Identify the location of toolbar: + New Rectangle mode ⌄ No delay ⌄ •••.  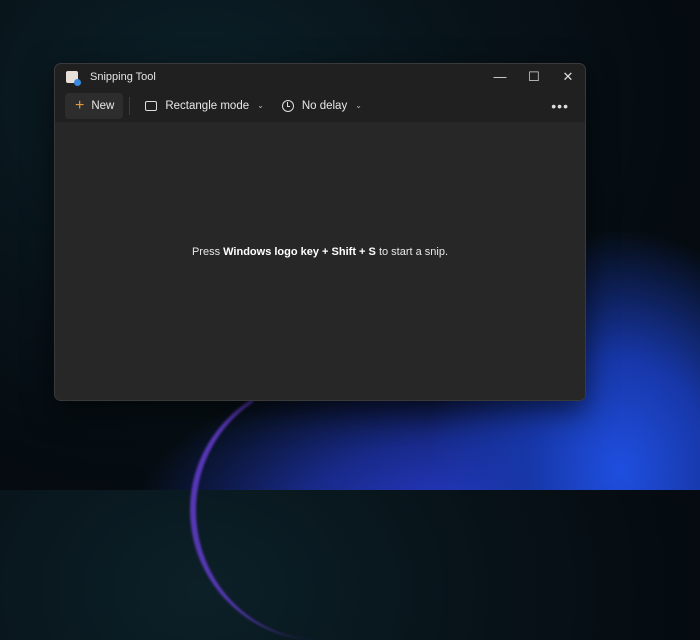
(320, 105).